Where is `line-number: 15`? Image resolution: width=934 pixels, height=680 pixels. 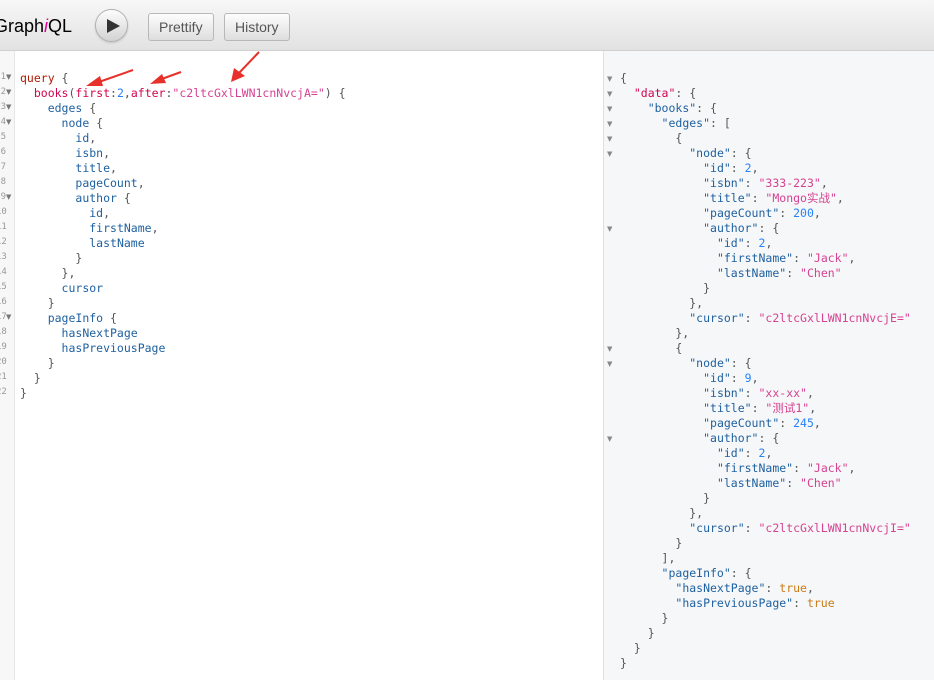 line-number: 15 is located at coordinates (3, 287).